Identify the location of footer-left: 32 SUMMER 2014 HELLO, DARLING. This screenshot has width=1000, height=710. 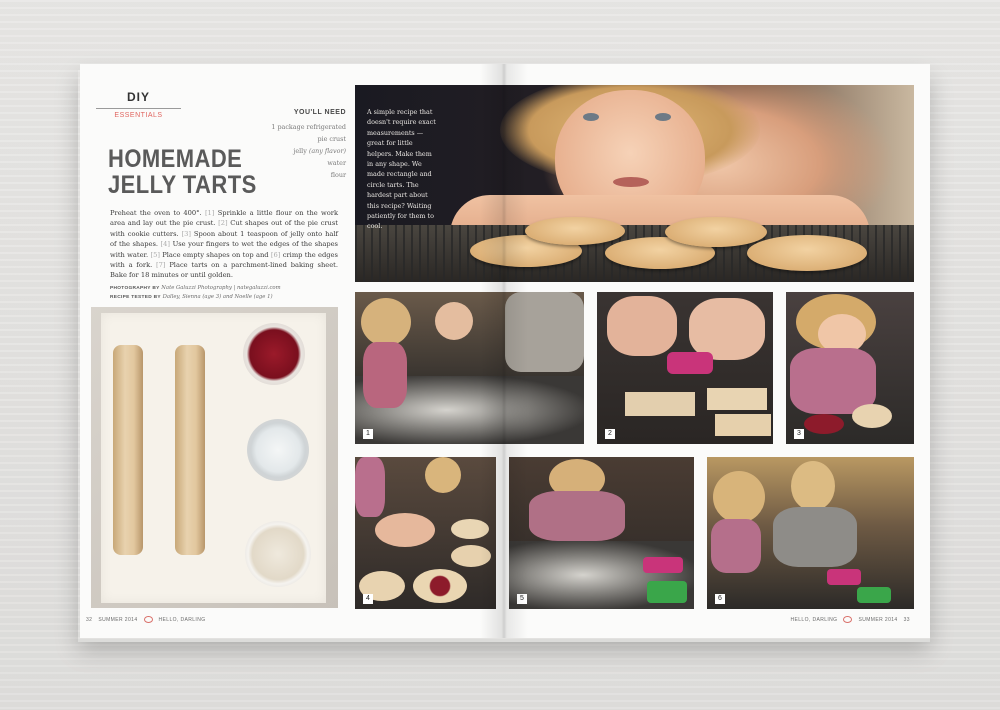
(146, 619).